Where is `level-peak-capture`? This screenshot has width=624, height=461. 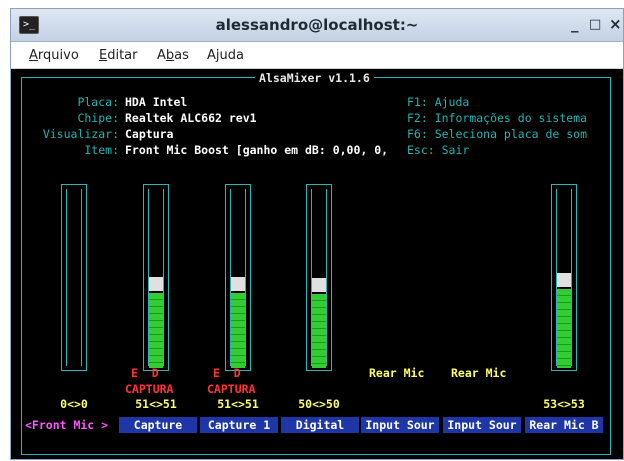 level-peak-capture is located at coordinates (156, 284).